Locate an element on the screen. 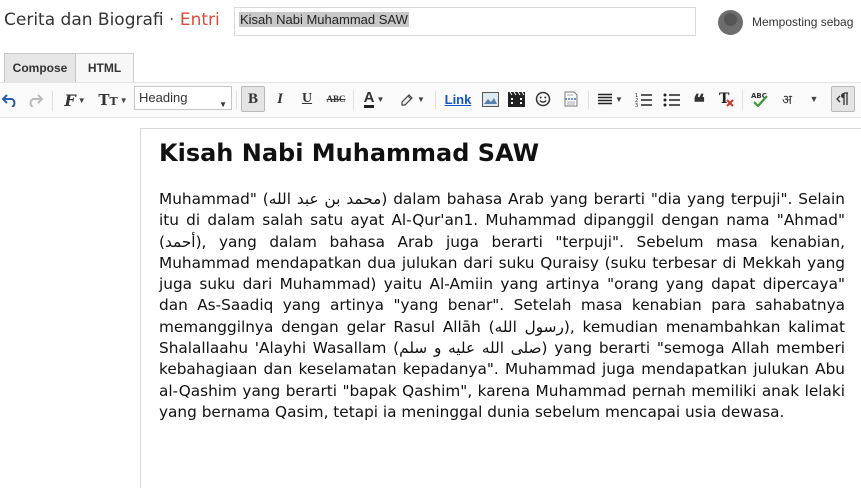 The height and width of the screenshot is (488, 861). bold-icon: B is located at coordinates (252, 98).